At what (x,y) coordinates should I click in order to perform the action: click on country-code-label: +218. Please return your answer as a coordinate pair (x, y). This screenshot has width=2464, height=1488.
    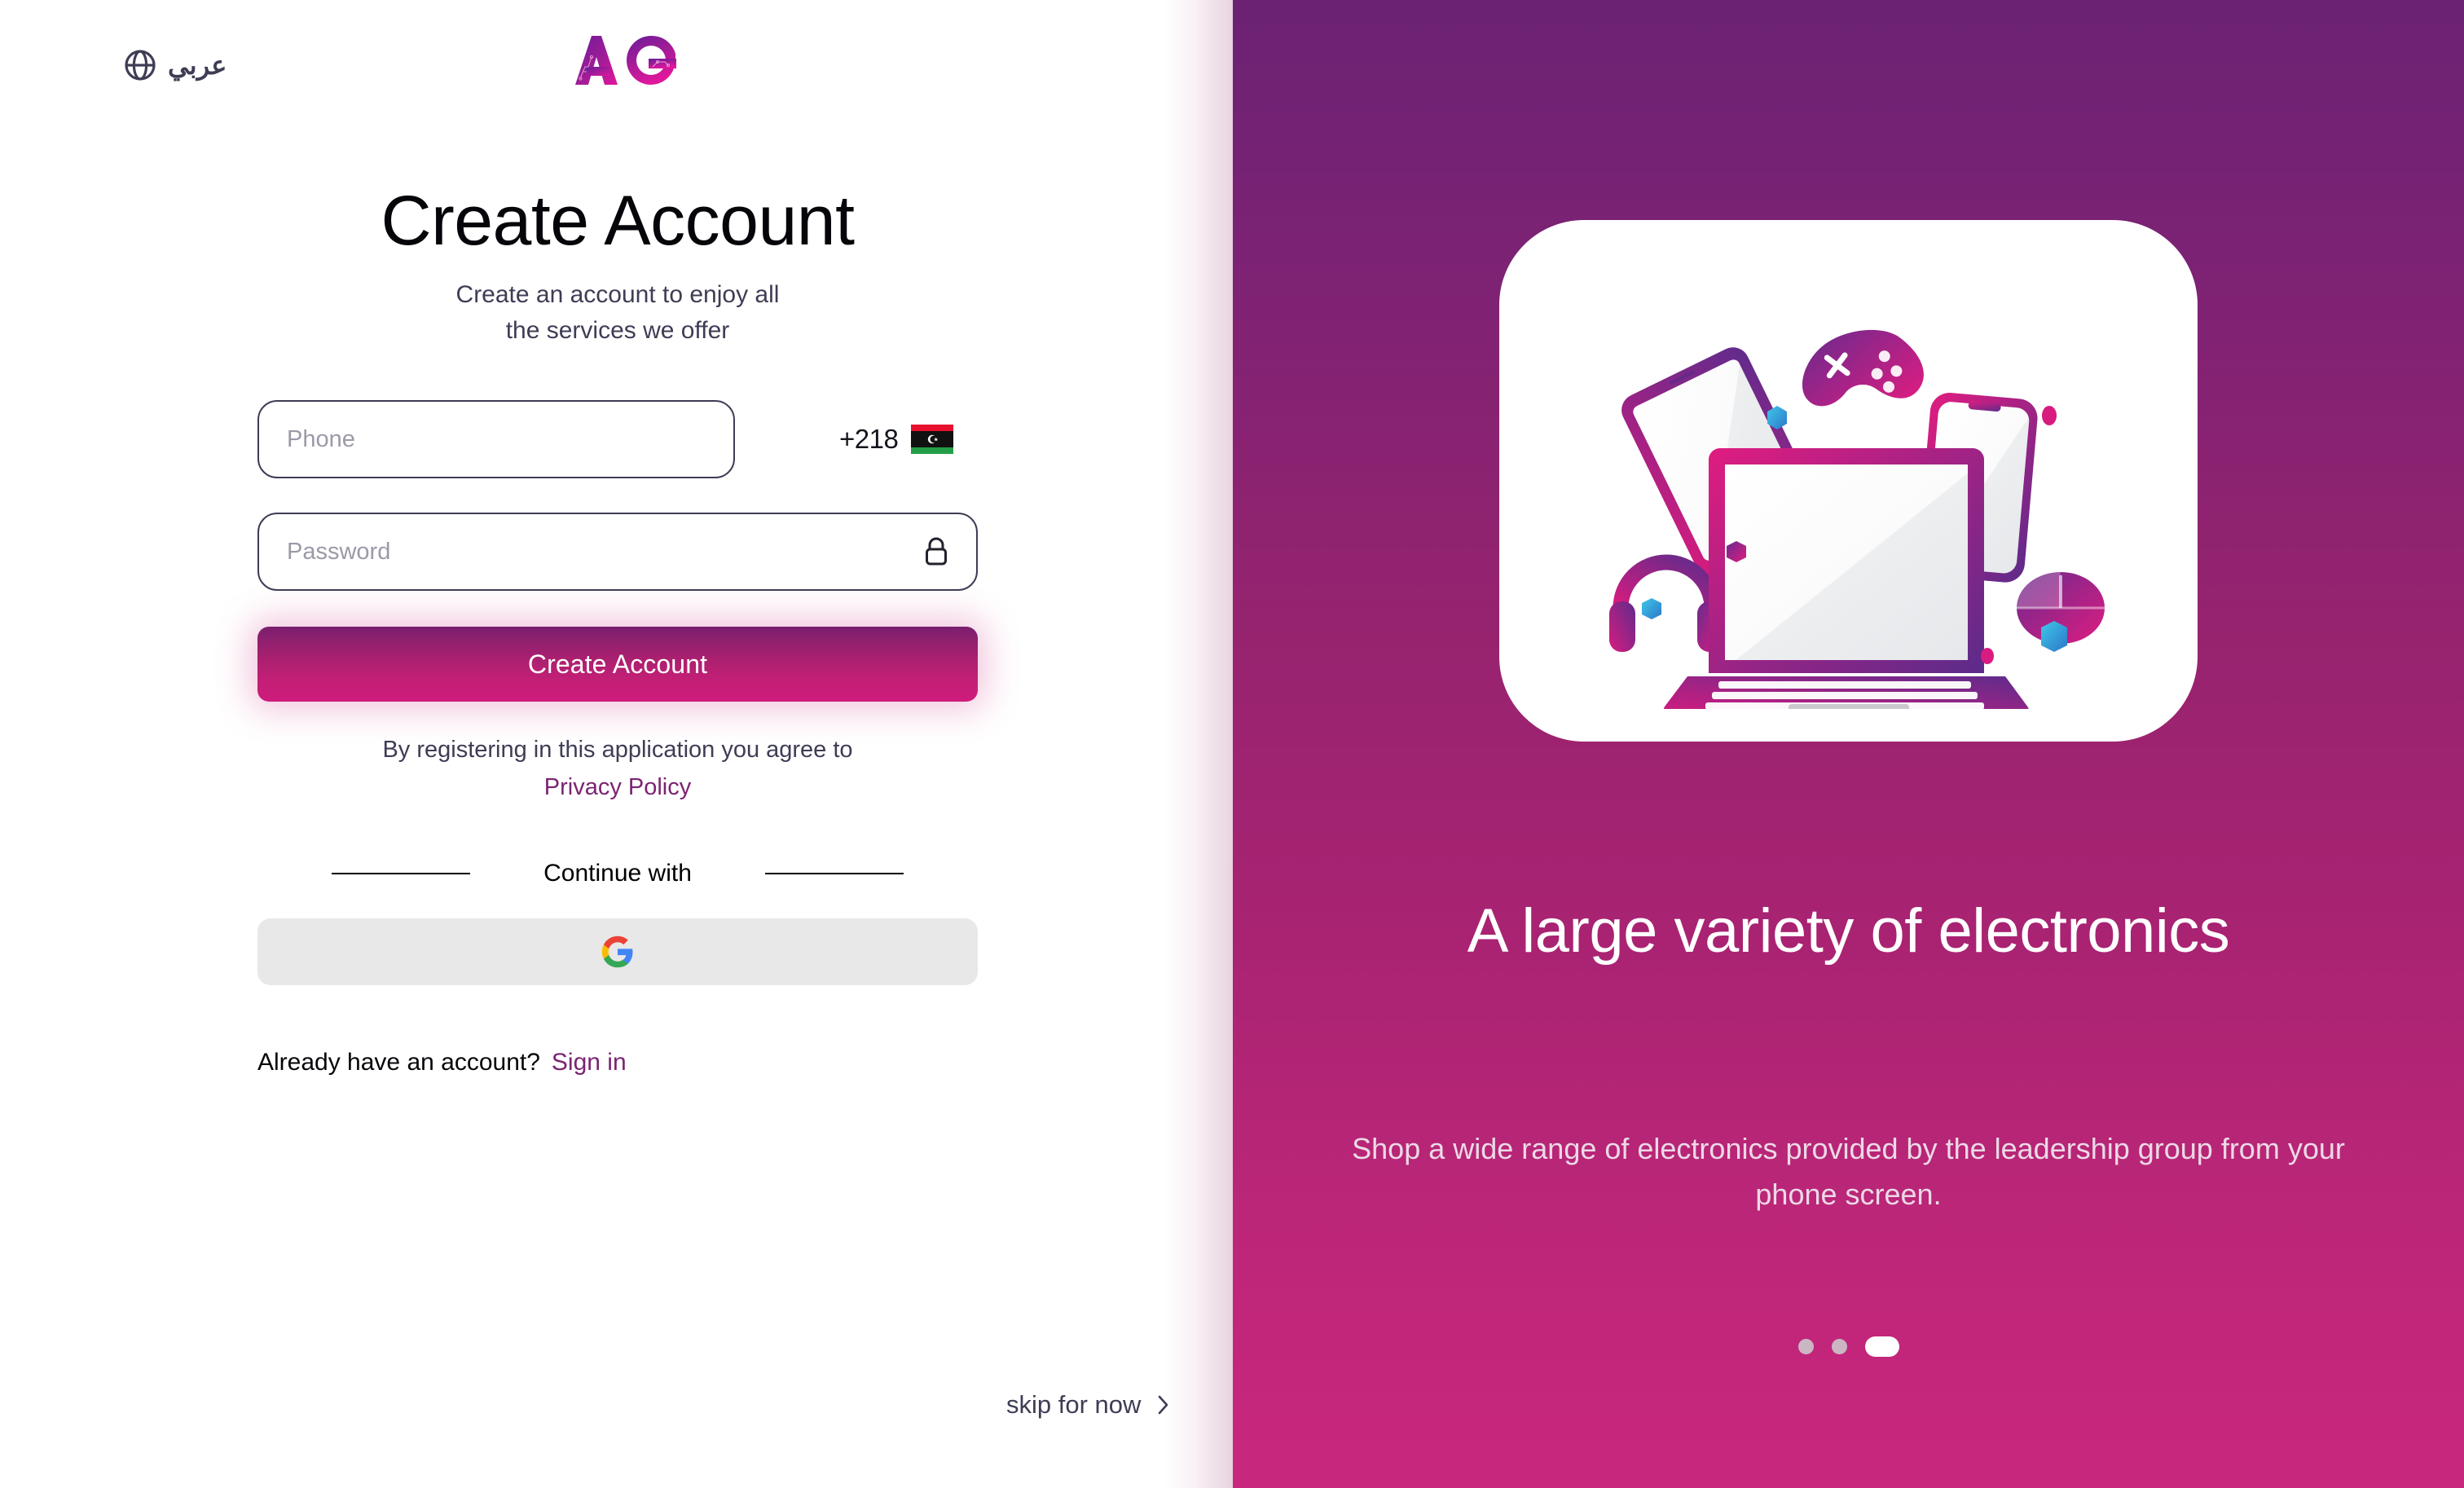
    Looking at the image, I should click on (869, 439).